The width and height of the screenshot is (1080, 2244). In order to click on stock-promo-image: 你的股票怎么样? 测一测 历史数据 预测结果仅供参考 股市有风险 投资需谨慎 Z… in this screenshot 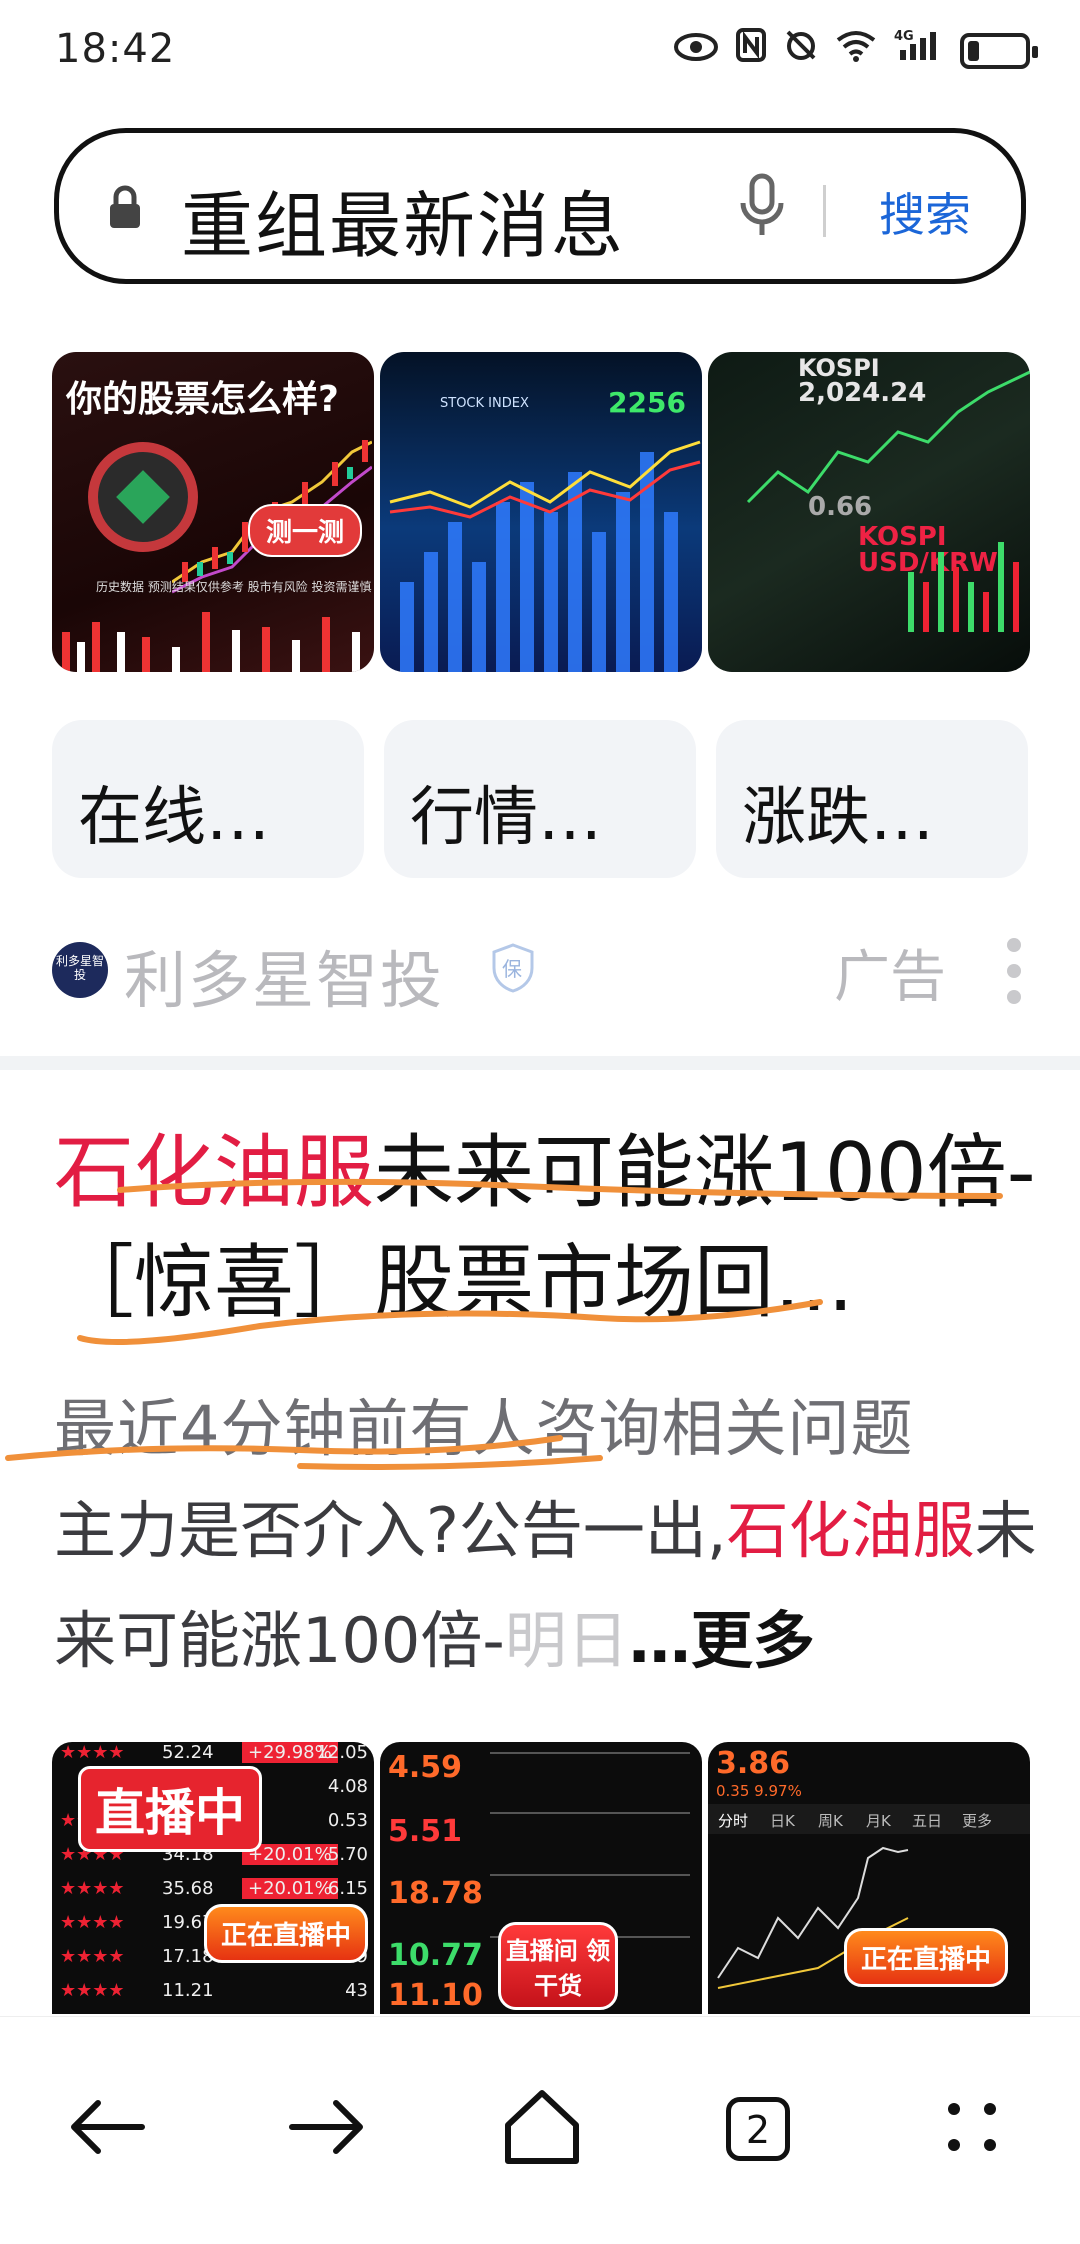, I will do `click(213, 512)`.